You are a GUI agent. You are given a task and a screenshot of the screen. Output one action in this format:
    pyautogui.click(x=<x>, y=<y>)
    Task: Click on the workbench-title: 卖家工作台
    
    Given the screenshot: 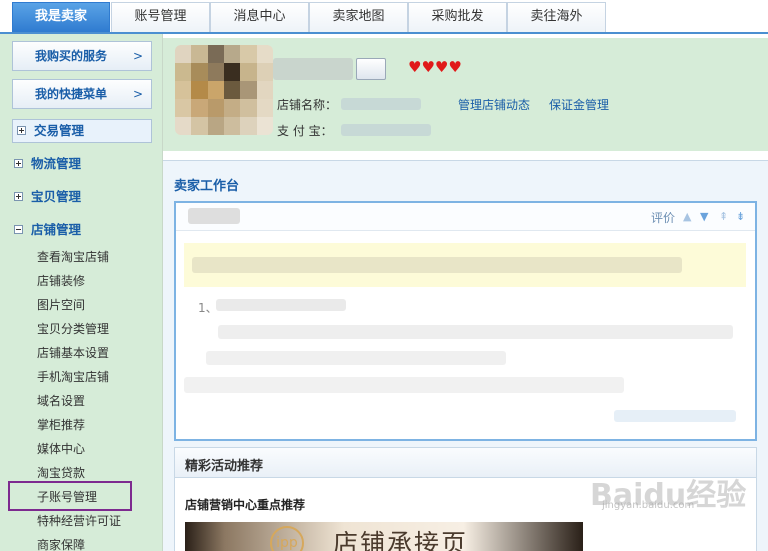 What is the action you would take?
    pyautogui.click(x=207, y=186)
    